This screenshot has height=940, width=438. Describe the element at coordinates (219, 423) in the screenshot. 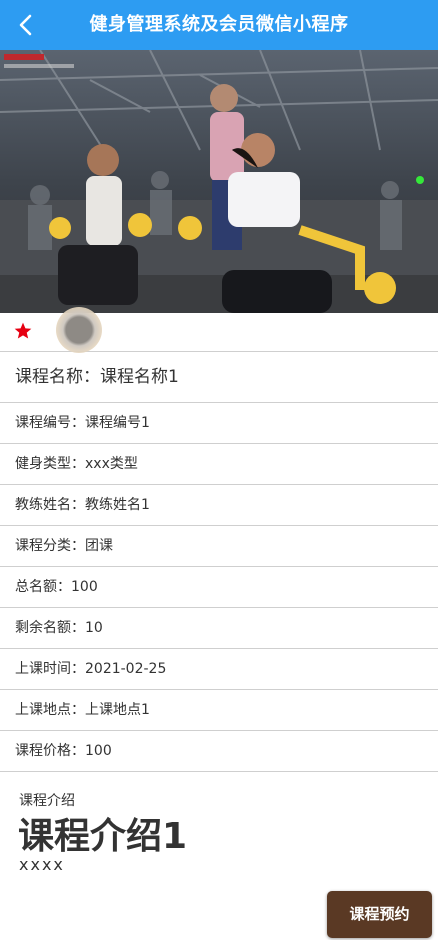

I see `info-row-course-code: 课程编号：课程编号1` at that location.